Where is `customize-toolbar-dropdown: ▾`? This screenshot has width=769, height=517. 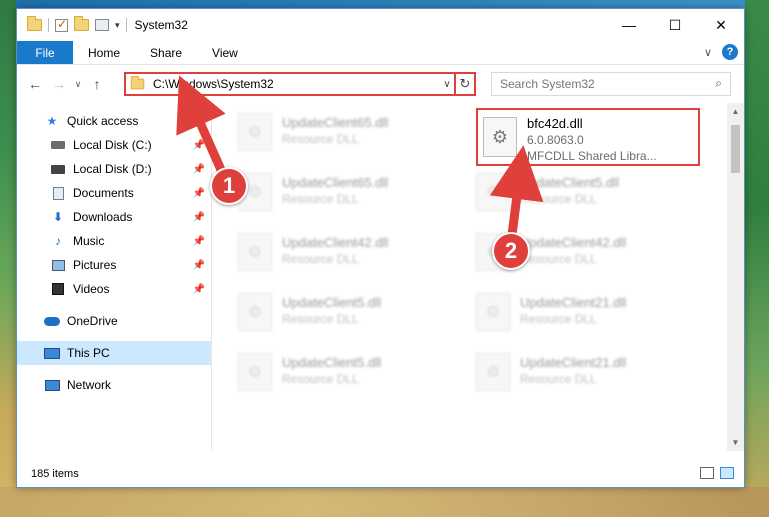 customize-toolbar-dropdown: ▾ is located at coordinates (117, 25).